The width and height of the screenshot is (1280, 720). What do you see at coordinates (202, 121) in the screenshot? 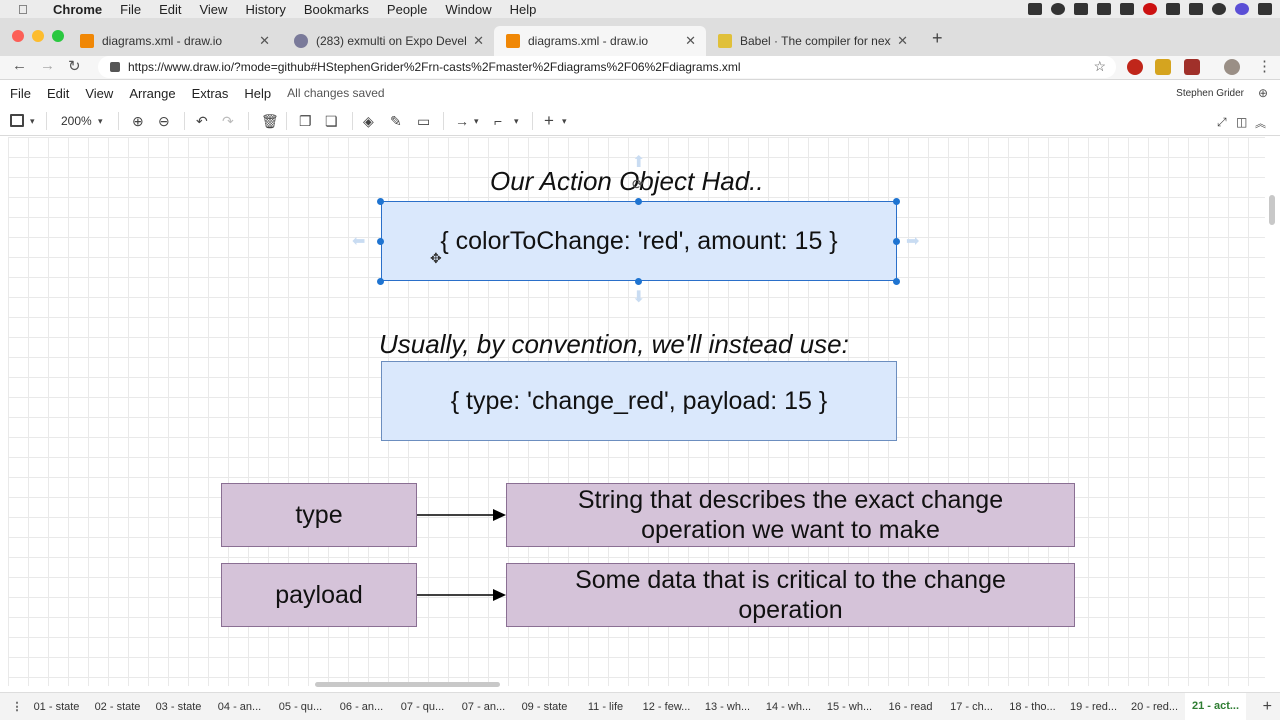
I see `undo-icon: ↶` at bounding box center [202, 121].